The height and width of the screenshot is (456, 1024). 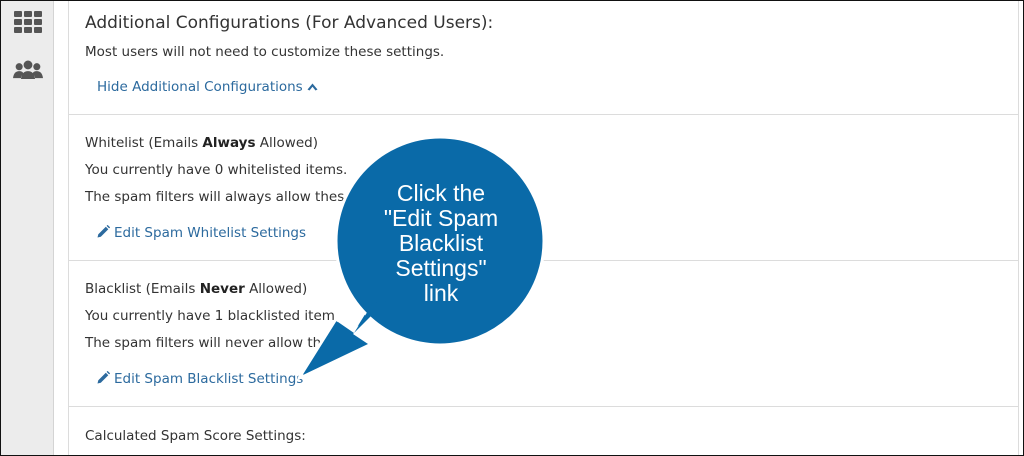 What do you see at coordinates (441, 218) in the screenshot?
I see `callout-line: "Edit Spam` at bounding box center [441, 218].